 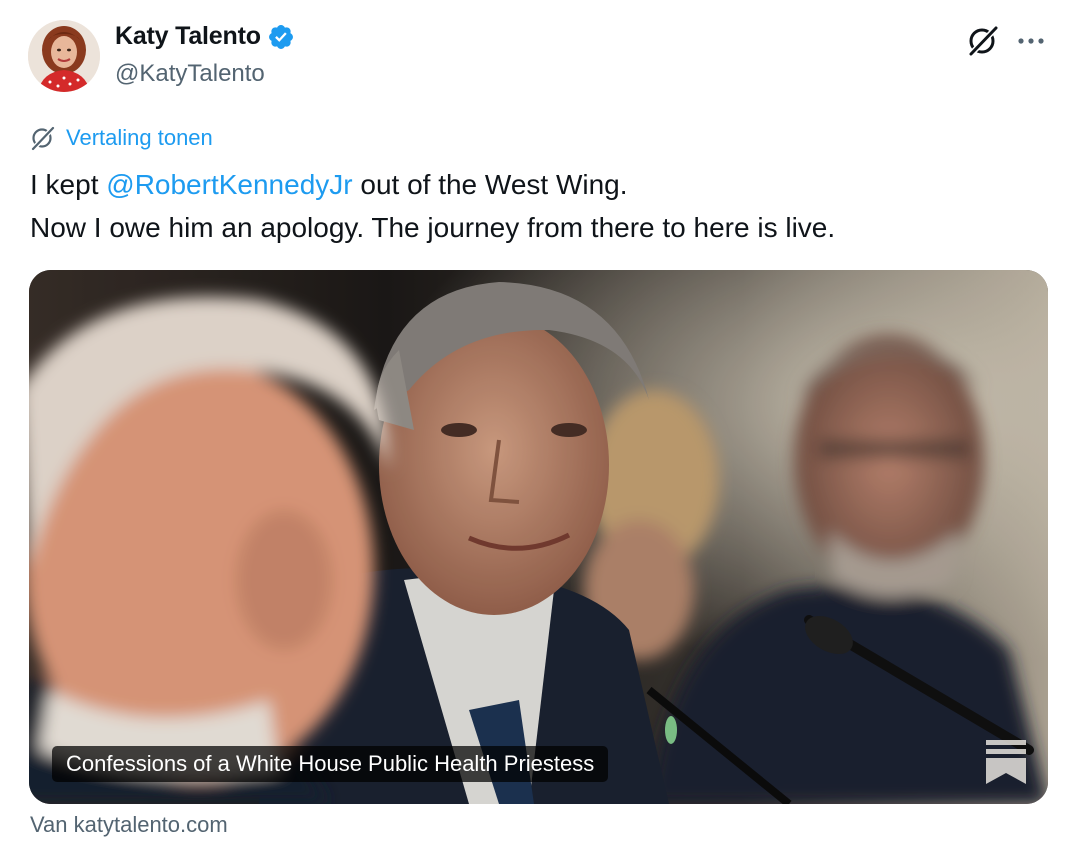 What do you see at coordinates (129, 825) in the screenshot?
I see `card-source-link: Van katytalento.com` at bounding box center [129, 825].